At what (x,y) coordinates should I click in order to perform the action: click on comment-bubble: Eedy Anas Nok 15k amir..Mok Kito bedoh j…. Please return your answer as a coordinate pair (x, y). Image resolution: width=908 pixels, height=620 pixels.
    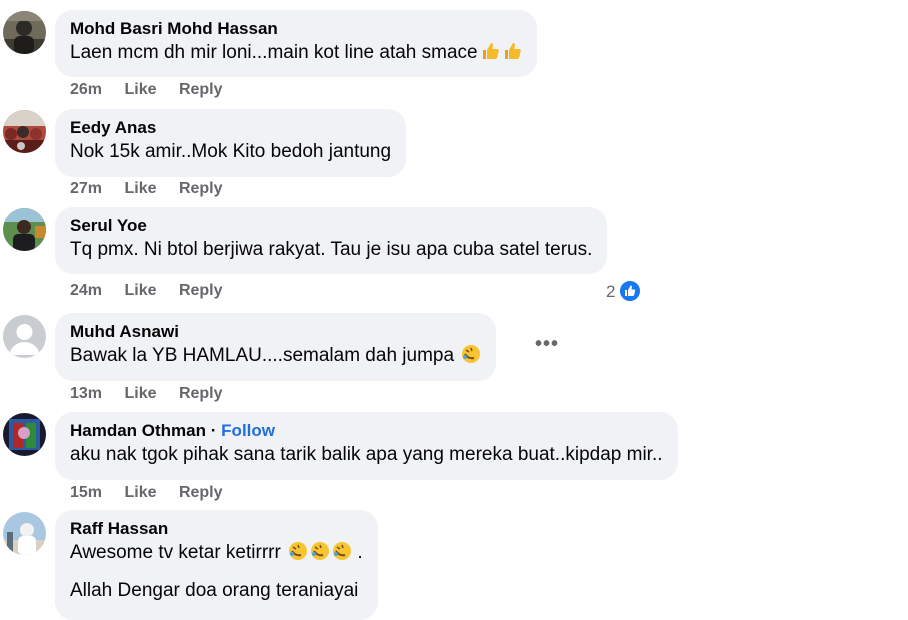
    Looking at the image, I should click on (231, 143).